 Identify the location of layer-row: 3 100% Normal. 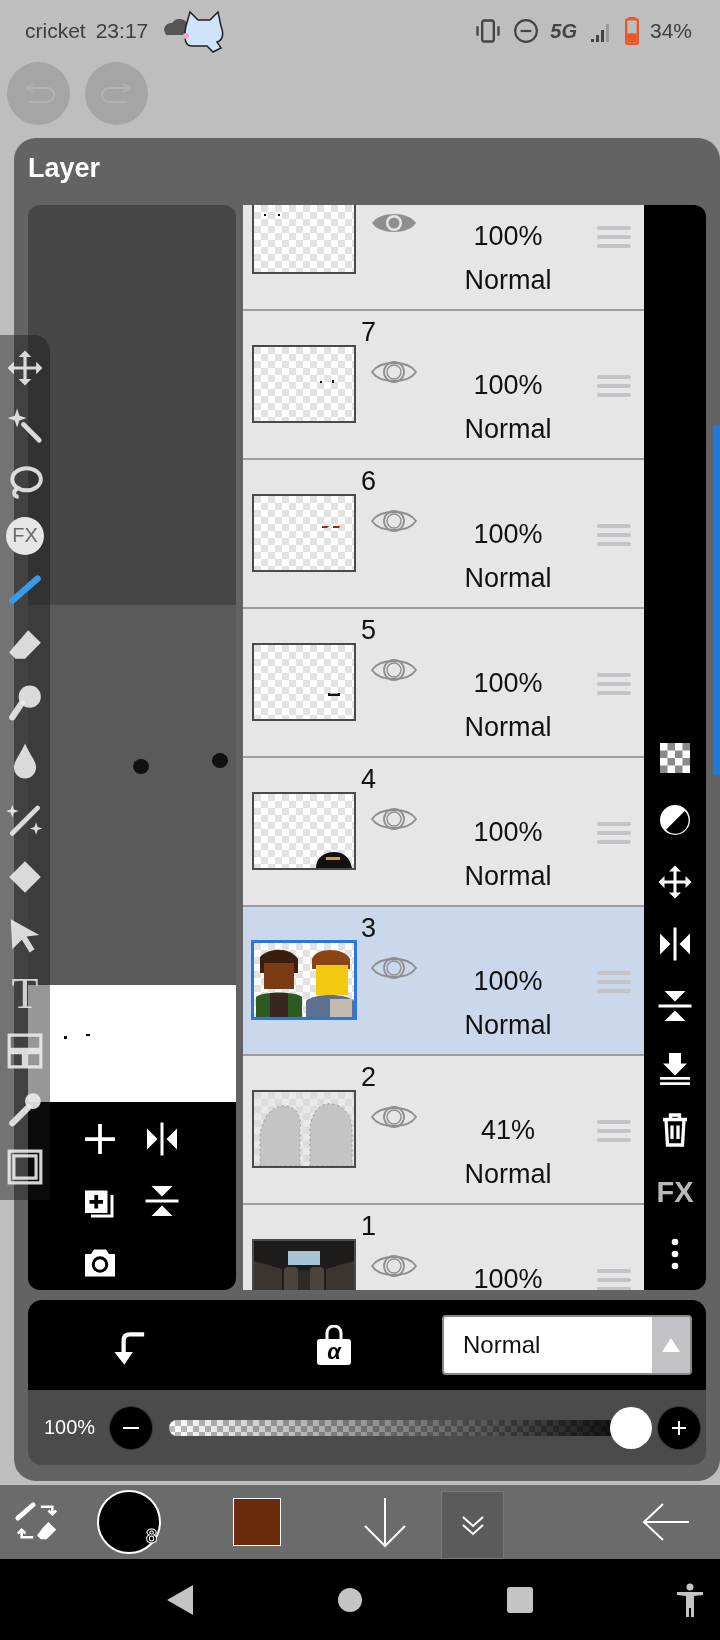
(443, 981).